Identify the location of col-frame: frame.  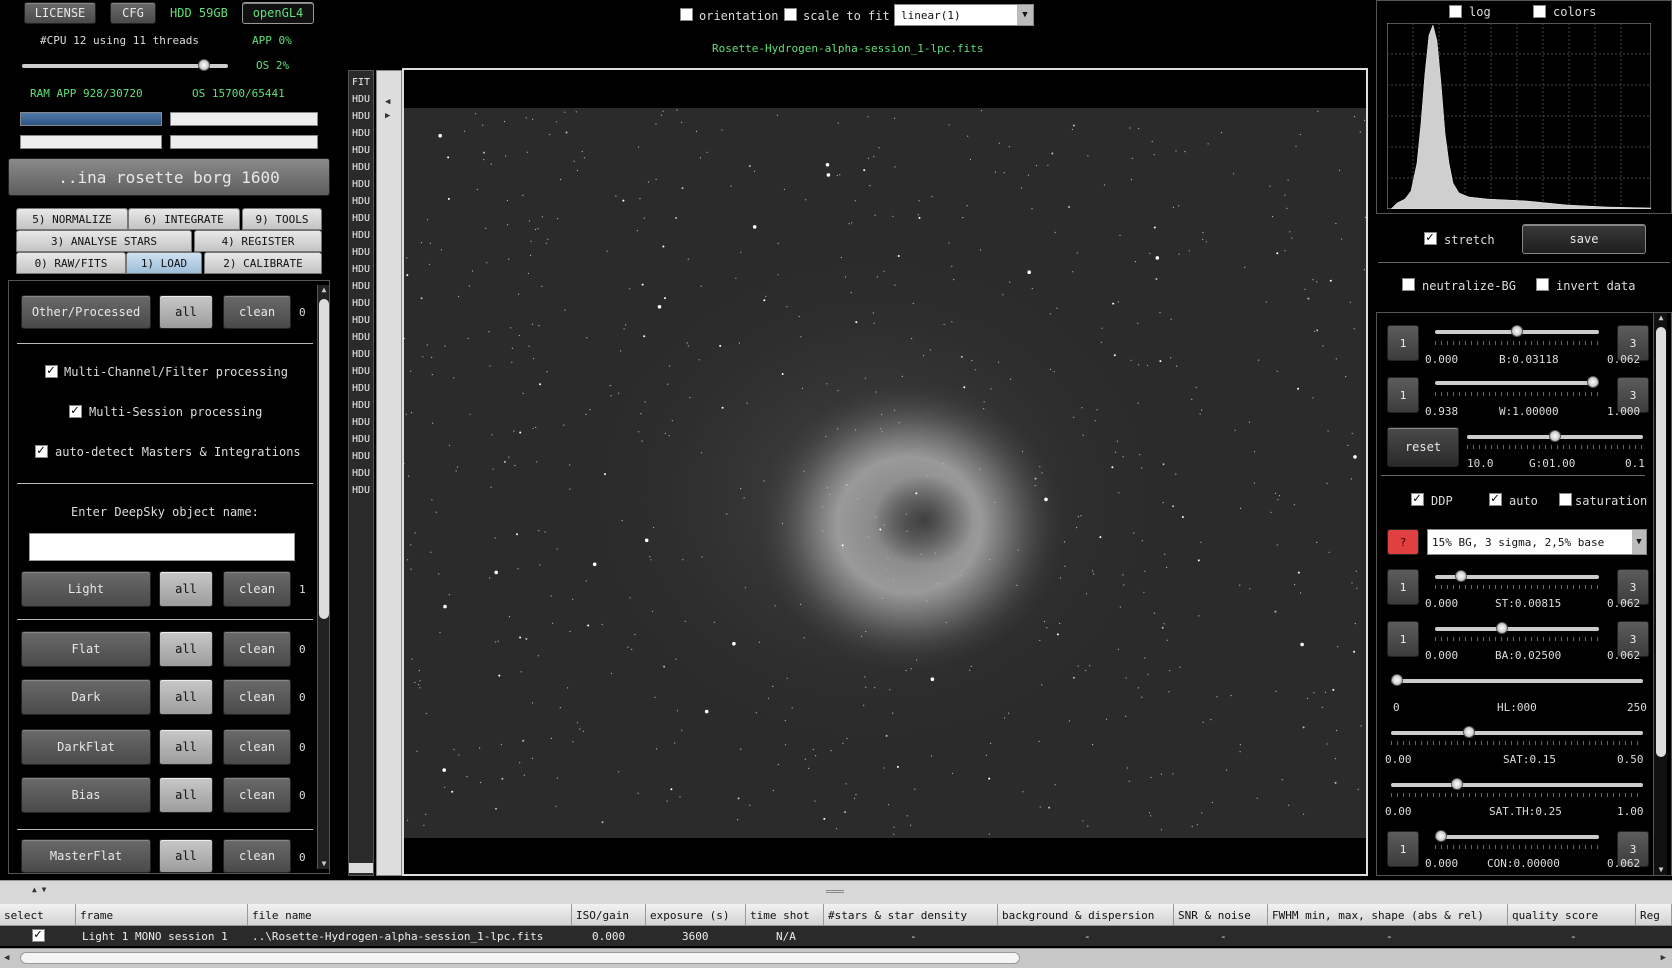
(162, 915).